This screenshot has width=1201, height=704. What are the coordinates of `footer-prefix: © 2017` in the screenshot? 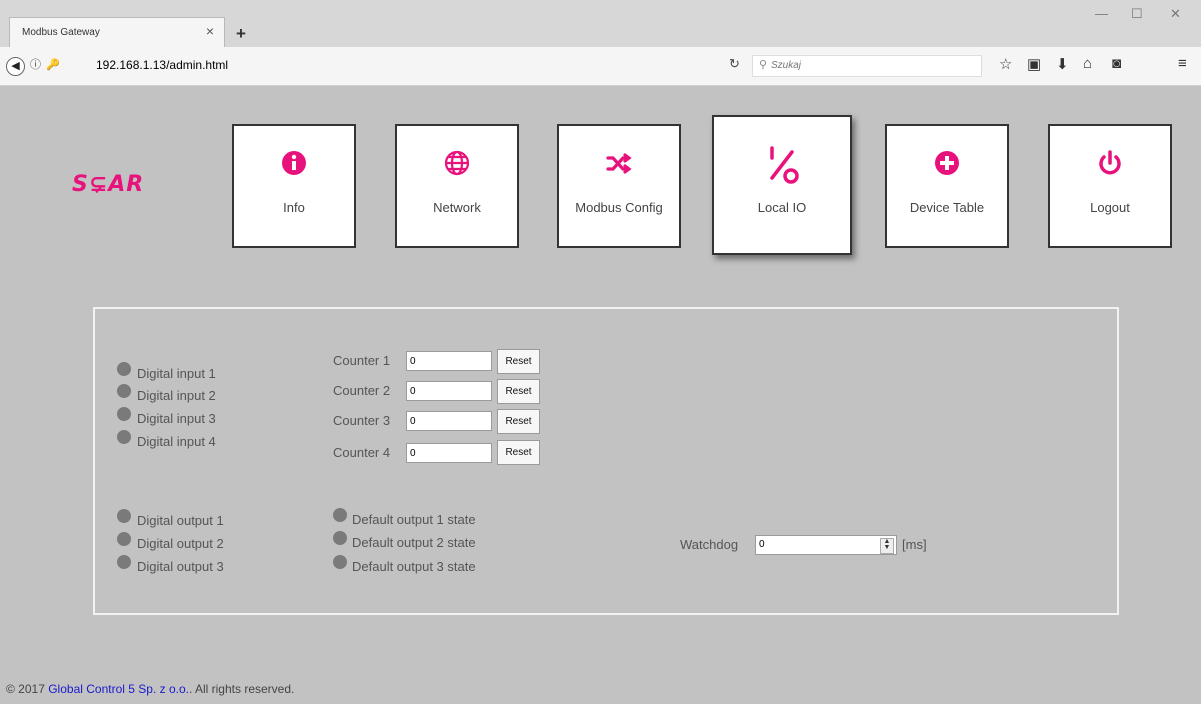 It's located at (27, 689).